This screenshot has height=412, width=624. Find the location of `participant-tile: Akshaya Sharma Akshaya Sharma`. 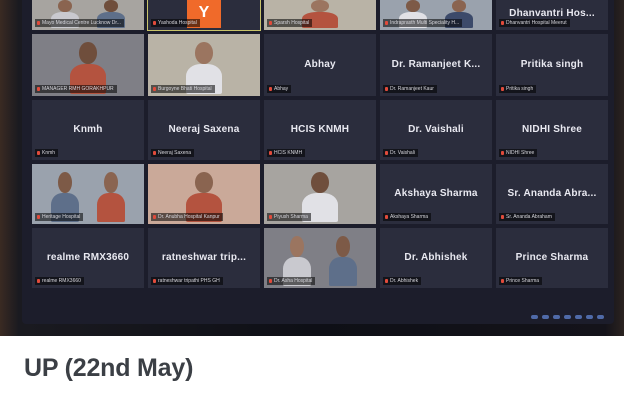

participant-tile: Akshaya Sharma Akshaya Sharma is located at coordinates (436, 194).